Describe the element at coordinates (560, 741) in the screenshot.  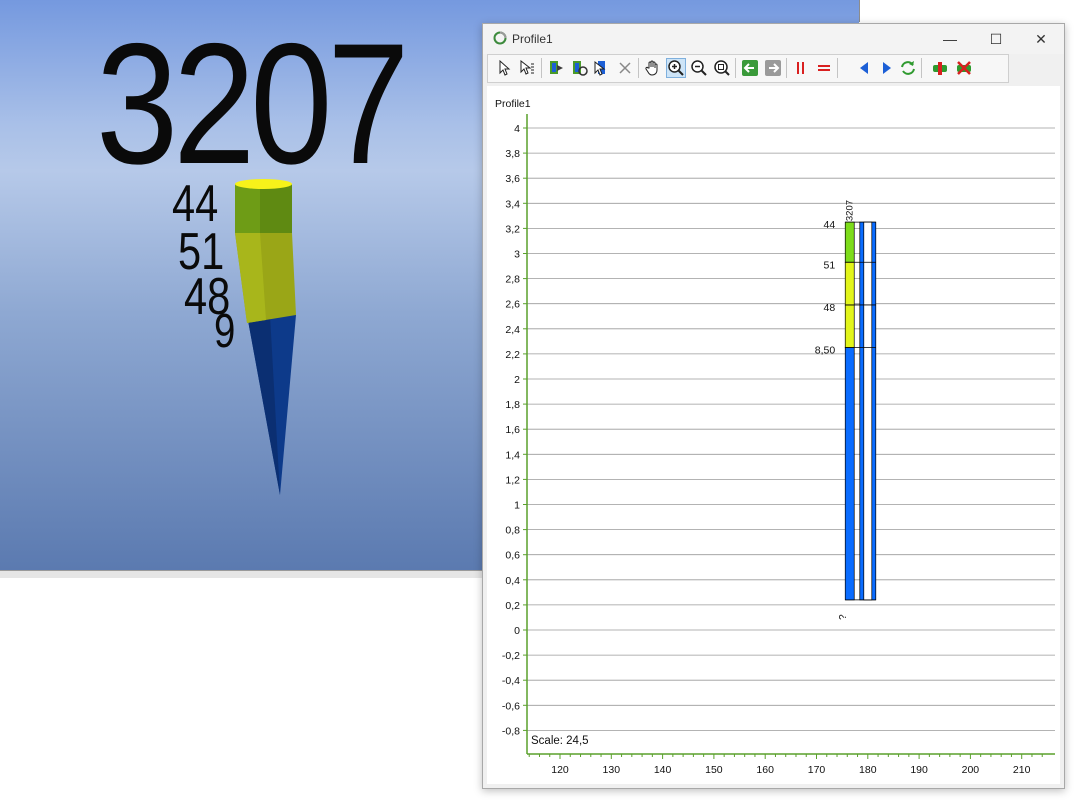
I see `scale-label: Scale: 24,5` at that location.